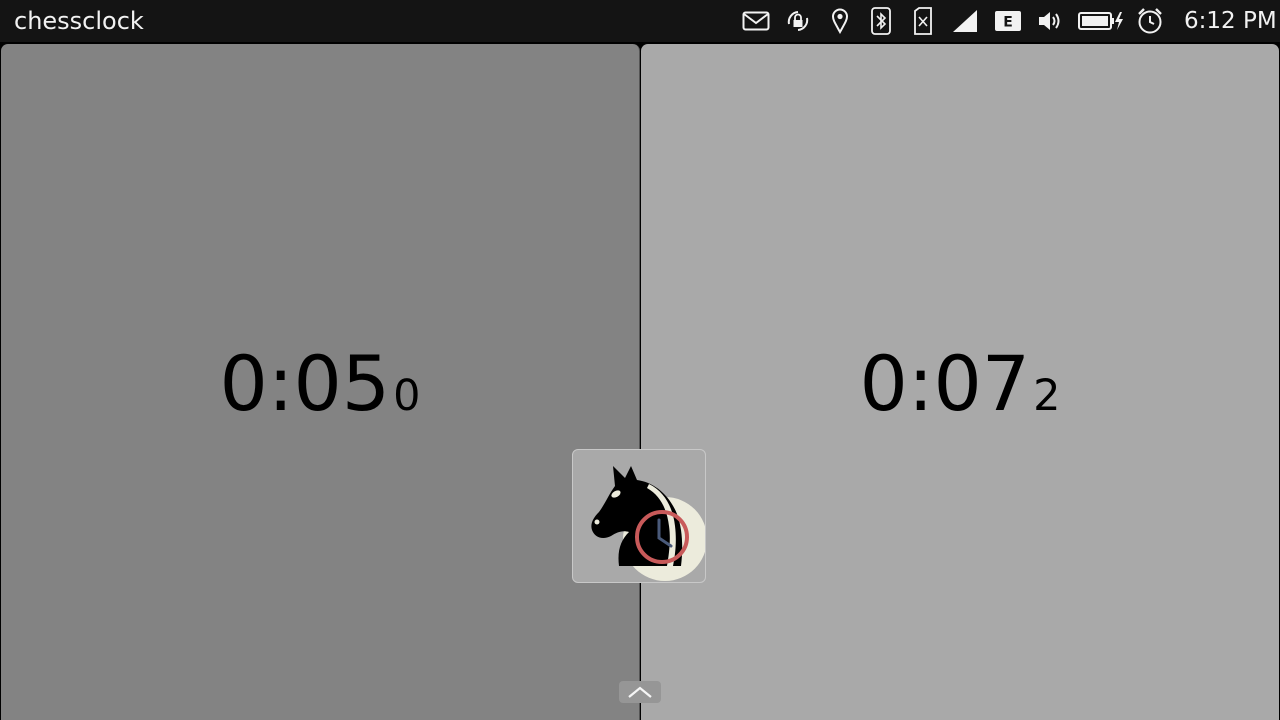 Image resolution: width=1280 pixels, height=720 pixels. I want to click on app-title: chessclock, so click(79, 21).